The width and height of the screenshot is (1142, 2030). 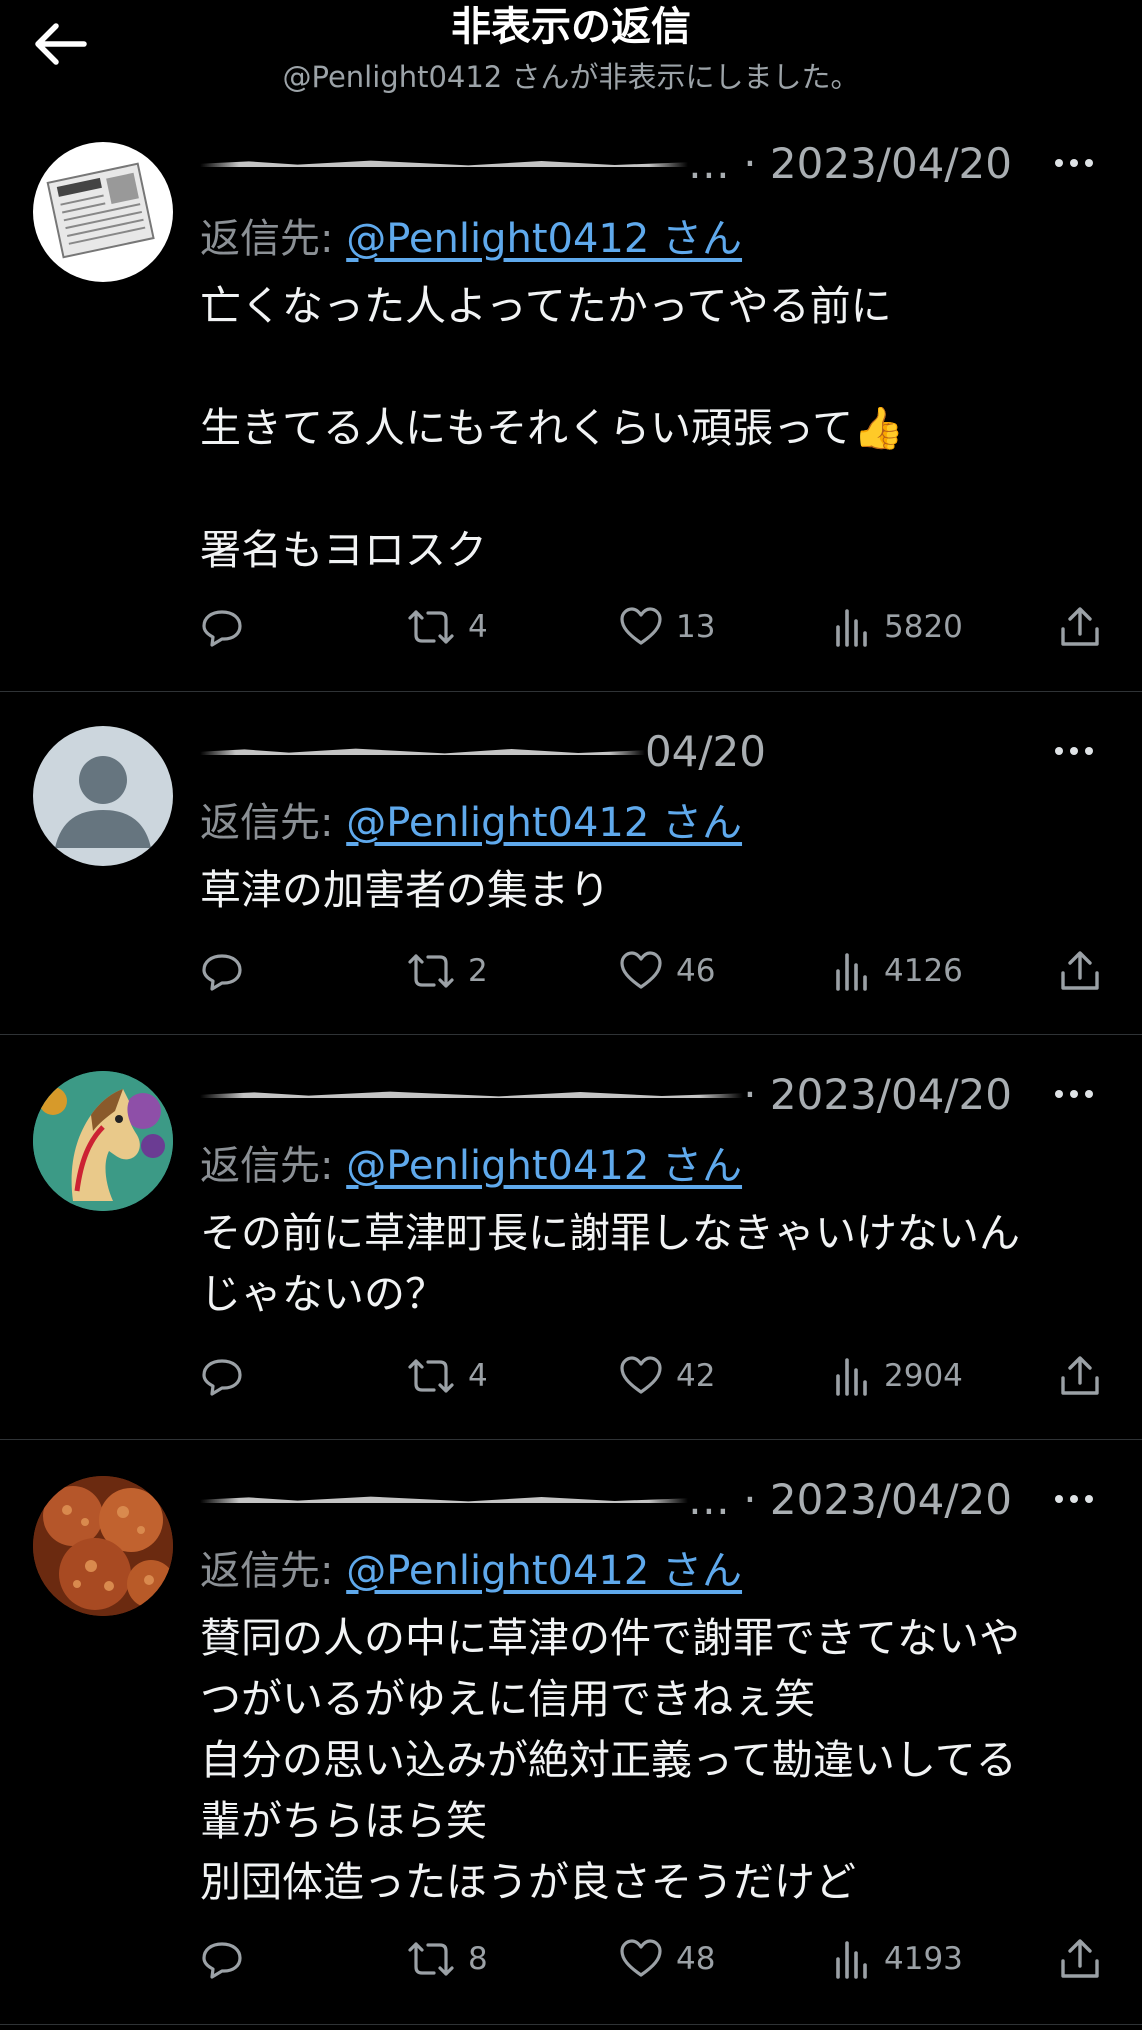 What do you see at coordinates (571, 55) in the screenshot?
I see `top-bar: 非表示の返信 @Penlight0412 さんが非表示にしました。` at bounding box center [571, 55].